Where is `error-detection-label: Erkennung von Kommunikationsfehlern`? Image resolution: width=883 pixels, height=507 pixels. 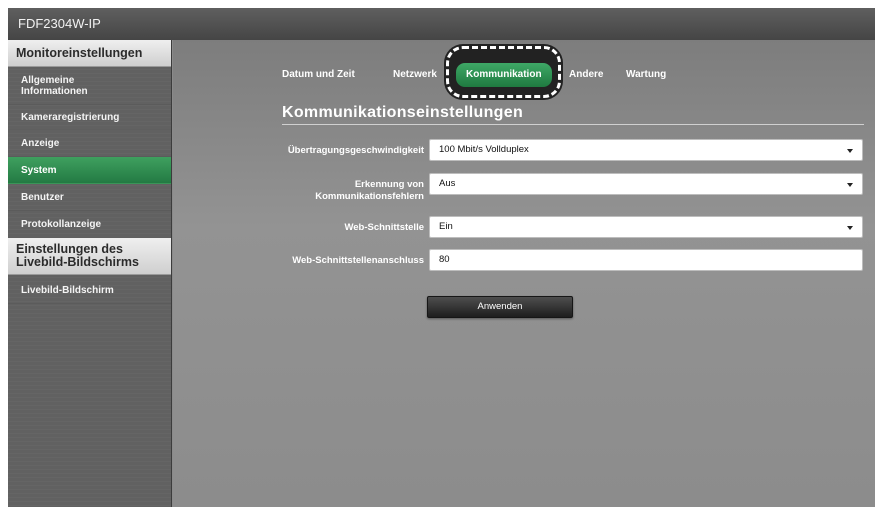
error-detection-label: Erkennung von Kommunikationsfehlern is located at coordinates (369, 190).